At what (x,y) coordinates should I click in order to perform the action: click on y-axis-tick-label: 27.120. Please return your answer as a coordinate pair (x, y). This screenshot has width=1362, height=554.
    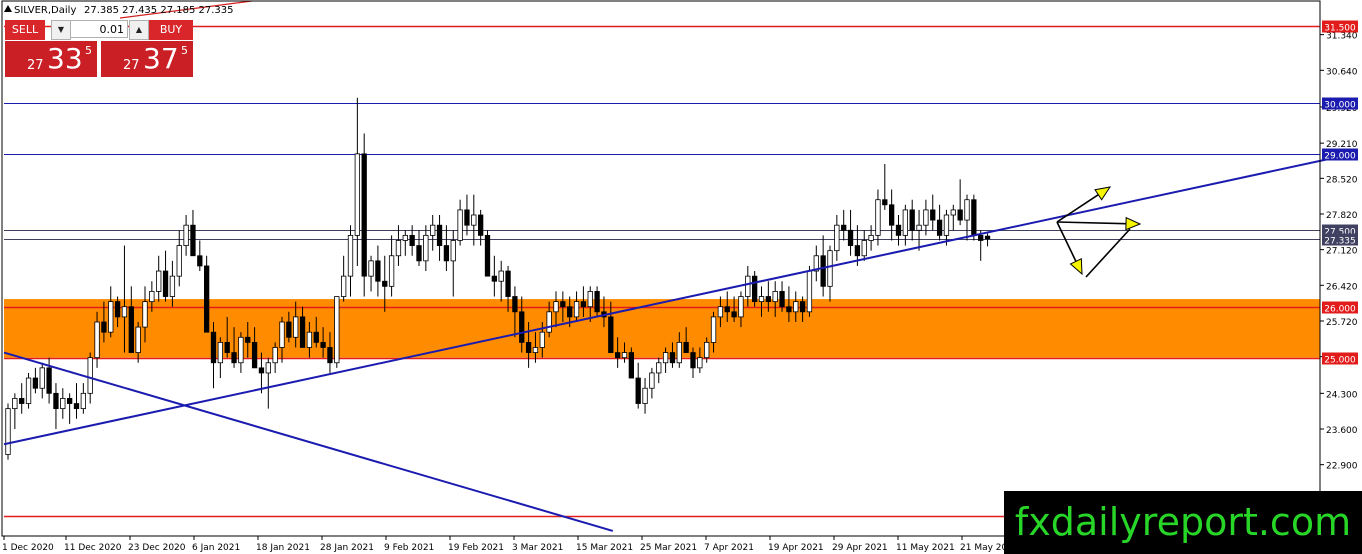
    Looking at the image, I should click on (1342, 252).